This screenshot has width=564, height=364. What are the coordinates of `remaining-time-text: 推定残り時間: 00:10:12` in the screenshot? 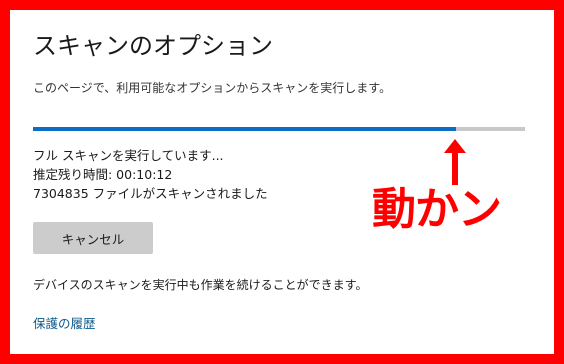 It's located at (103, 174).